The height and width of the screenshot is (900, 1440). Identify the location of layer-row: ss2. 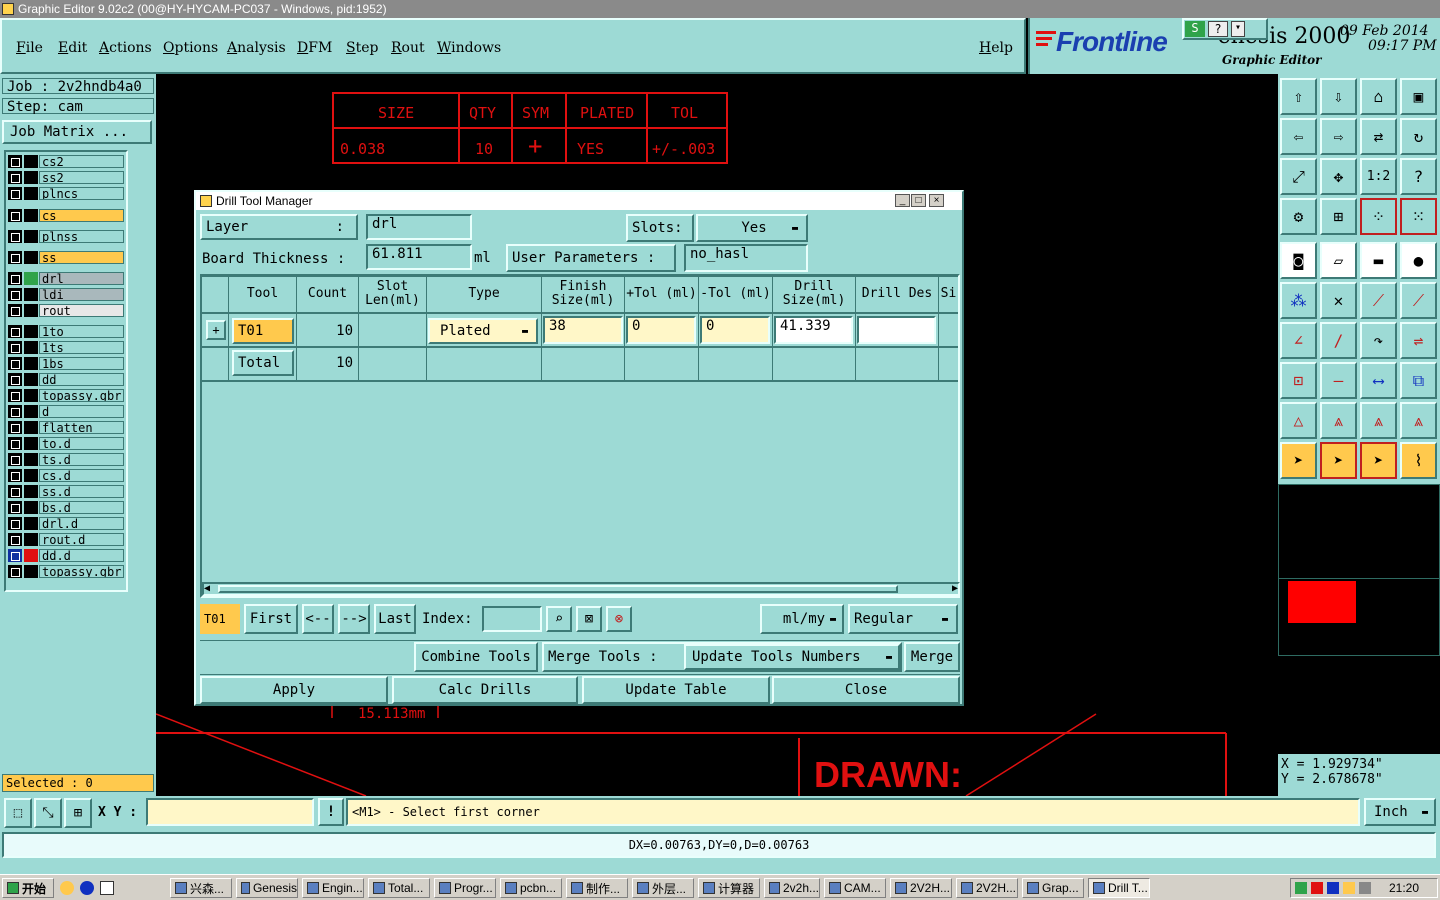
(66, 177).